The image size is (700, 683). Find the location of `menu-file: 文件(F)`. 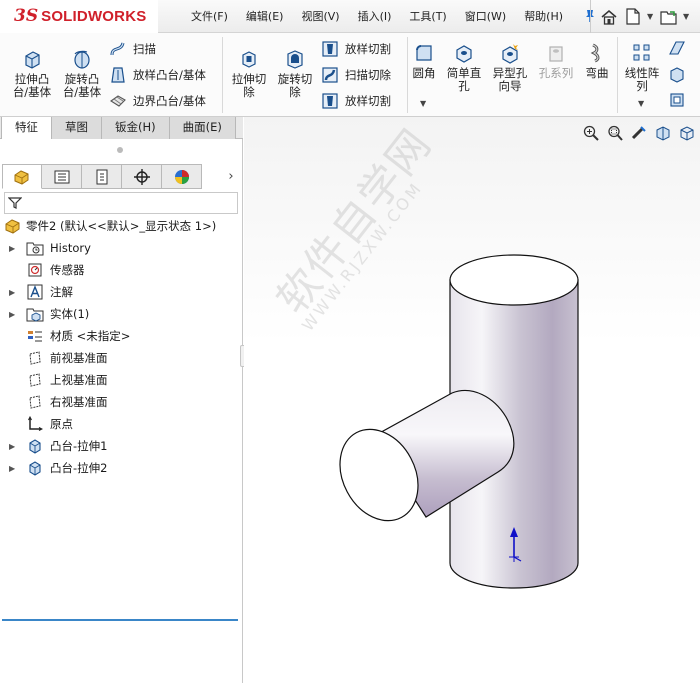

menu-file: 文件(F) is located at coordinates (209, 16).